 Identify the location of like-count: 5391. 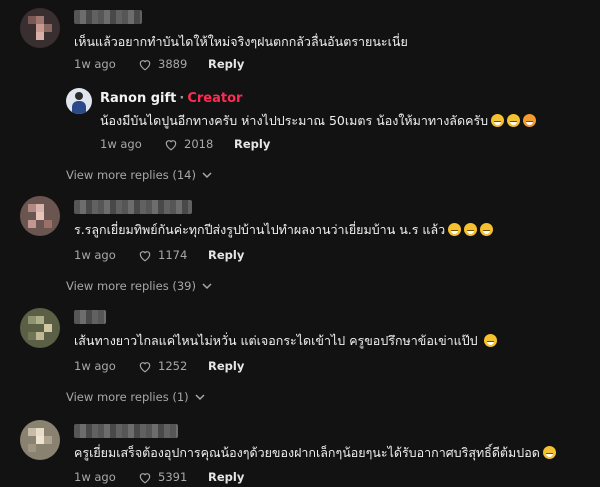
(173, 477).